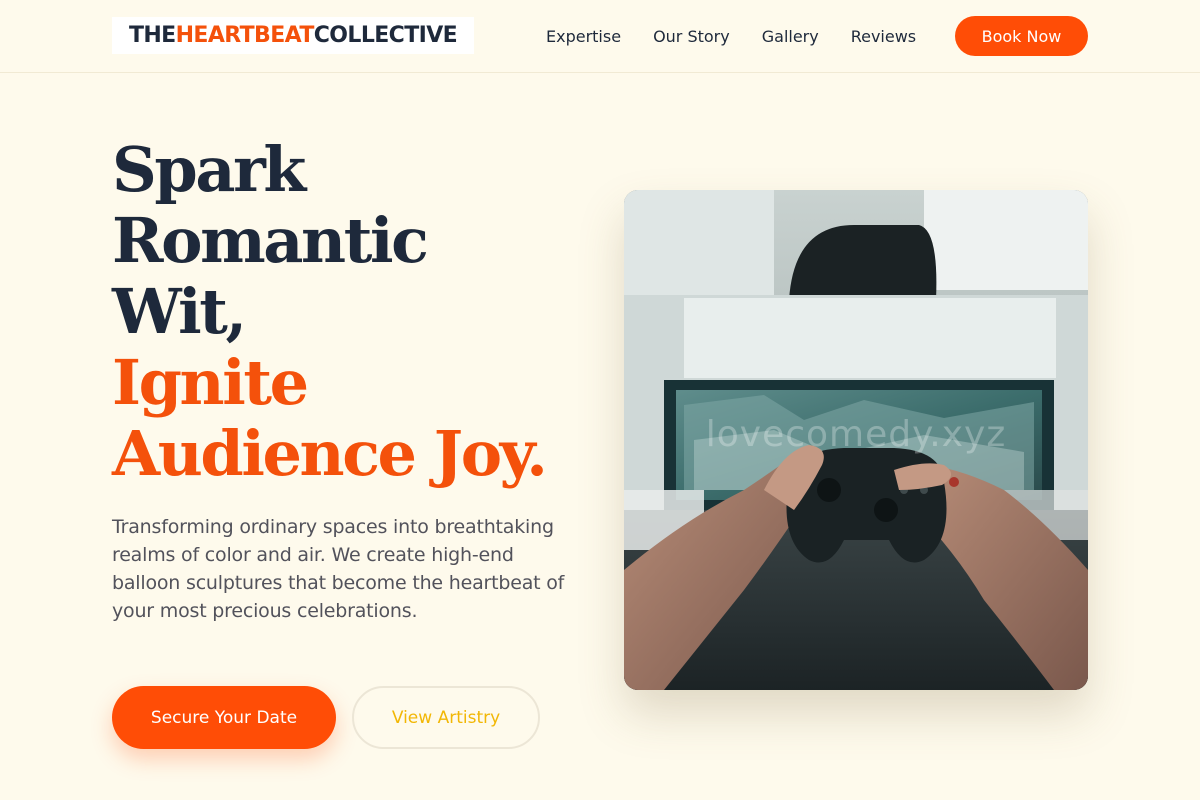  I want to click on logo-text-the: THE, so click(152, 35).